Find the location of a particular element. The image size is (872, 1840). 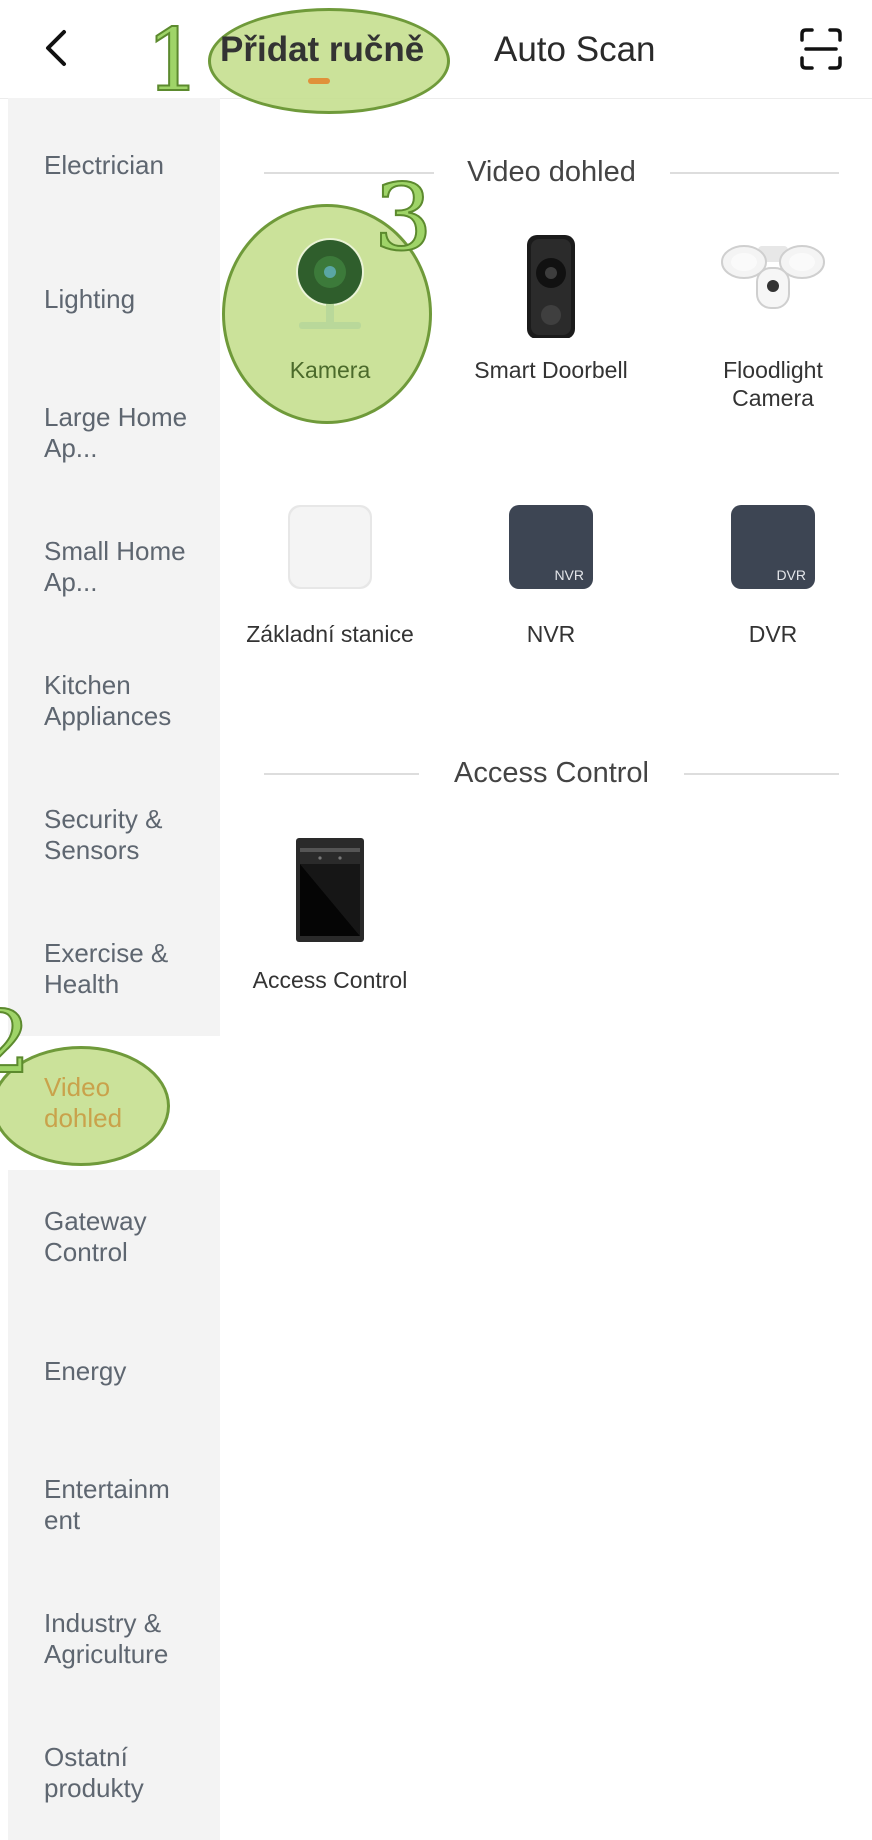

device-label: NVR is located at coordinates (551, 634).